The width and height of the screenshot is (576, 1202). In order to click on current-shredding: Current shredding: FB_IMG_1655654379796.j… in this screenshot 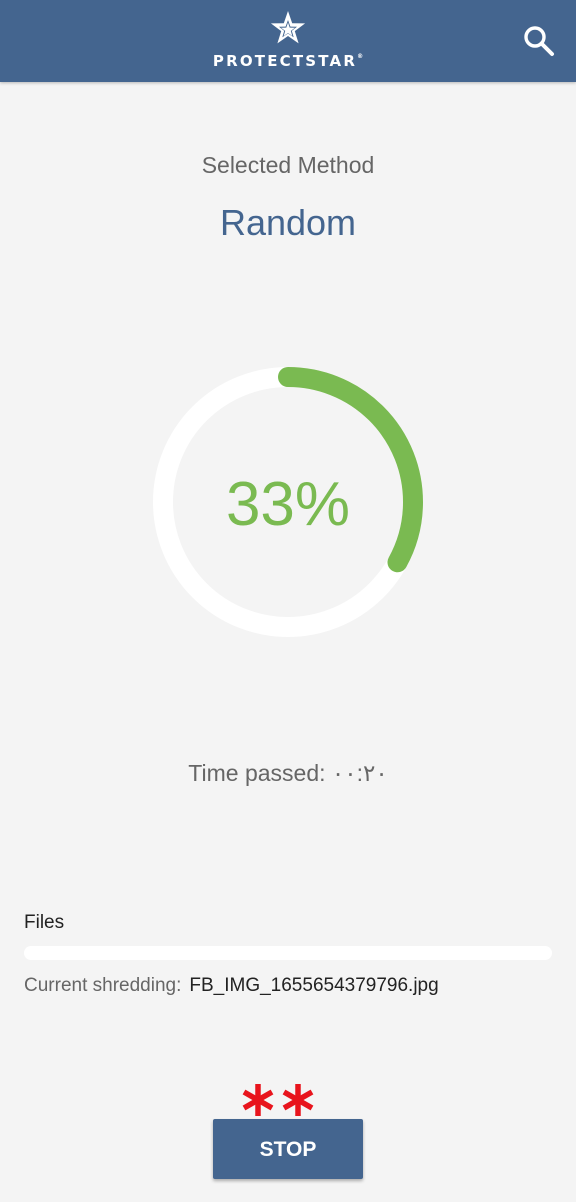, I will do `click(231, 986)`.